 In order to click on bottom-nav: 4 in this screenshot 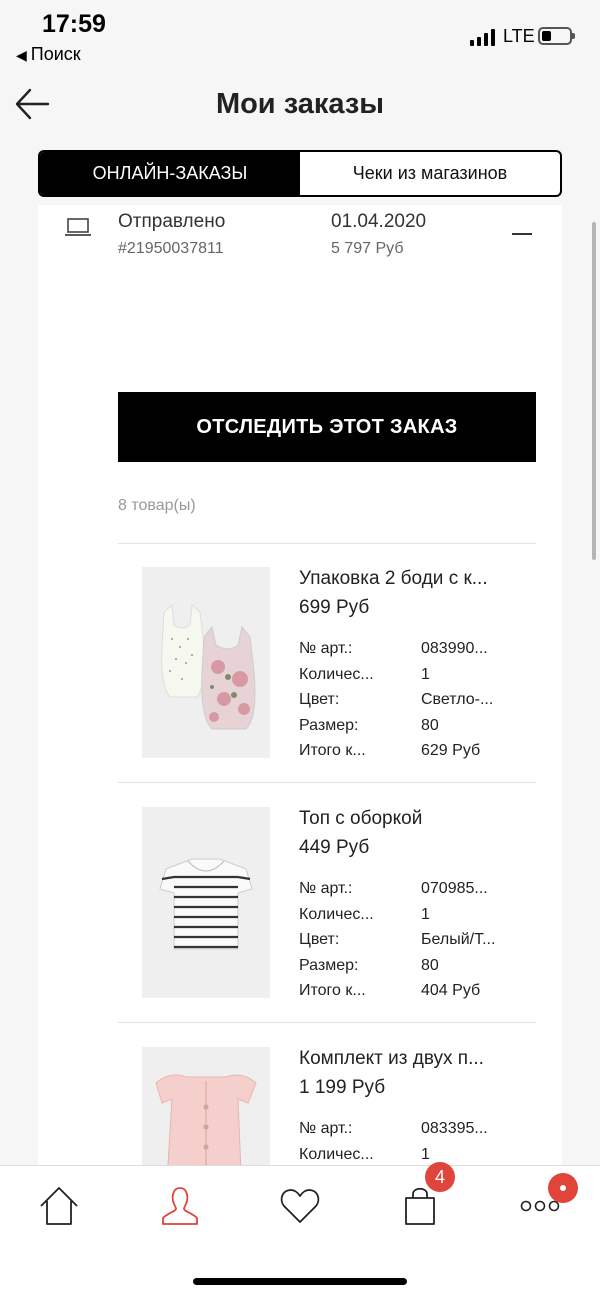, I will do `click(300, 1230)`.